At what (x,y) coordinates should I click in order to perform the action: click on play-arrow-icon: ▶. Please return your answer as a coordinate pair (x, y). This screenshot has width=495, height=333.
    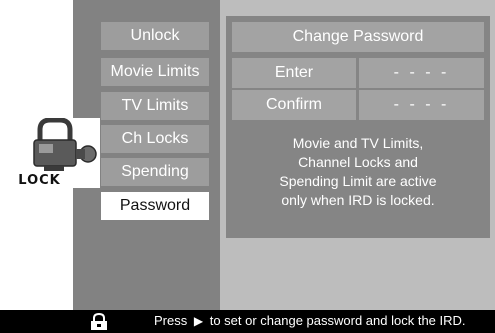
    Looking at the image, I should click on (198, 321).